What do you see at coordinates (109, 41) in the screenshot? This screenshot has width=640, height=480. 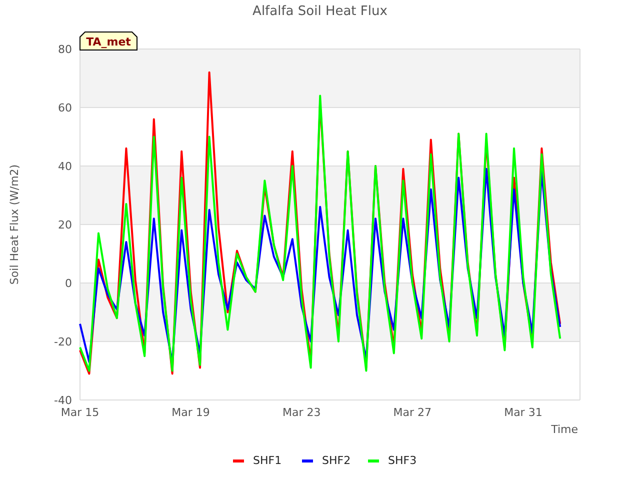 I see `site-badge: TA_met` at bounding box center [109, 41].